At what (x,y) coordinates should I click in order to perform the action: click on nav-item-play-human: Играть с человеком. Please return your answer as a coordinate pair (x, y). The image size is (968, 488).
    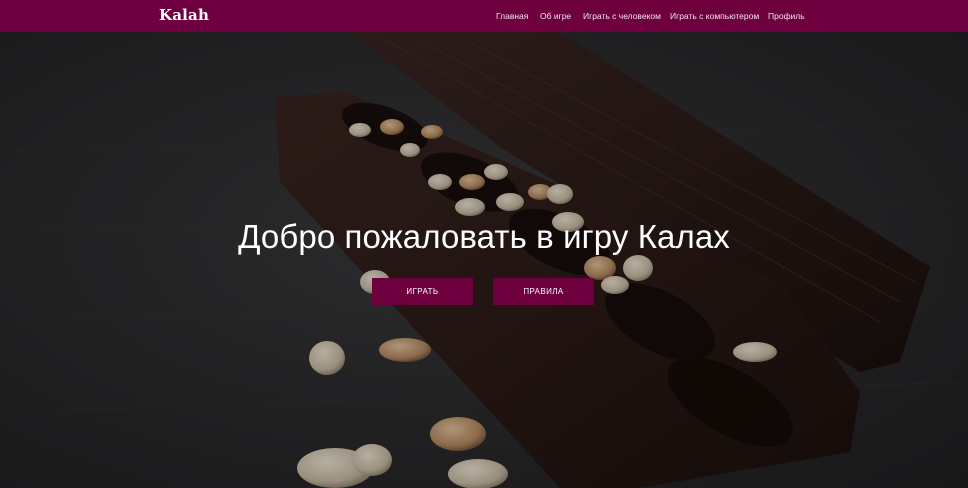
    Looking at the image, I should click on (622, 16).